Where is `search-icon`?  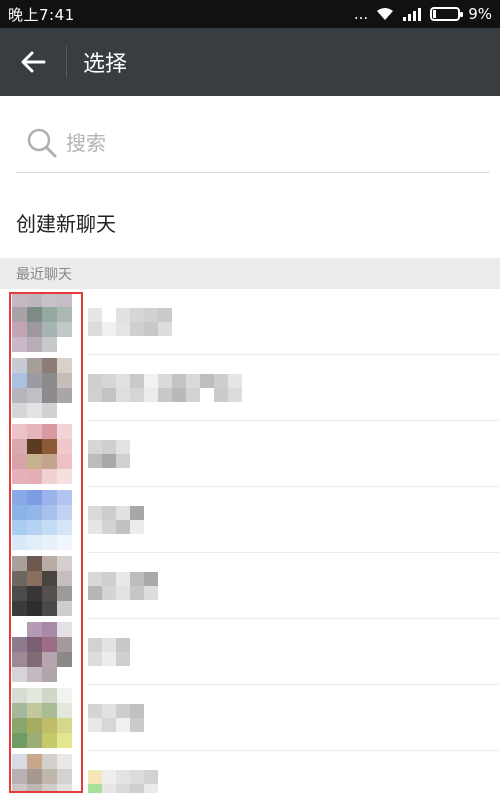 search-icon is located at coordinates (42, 142).